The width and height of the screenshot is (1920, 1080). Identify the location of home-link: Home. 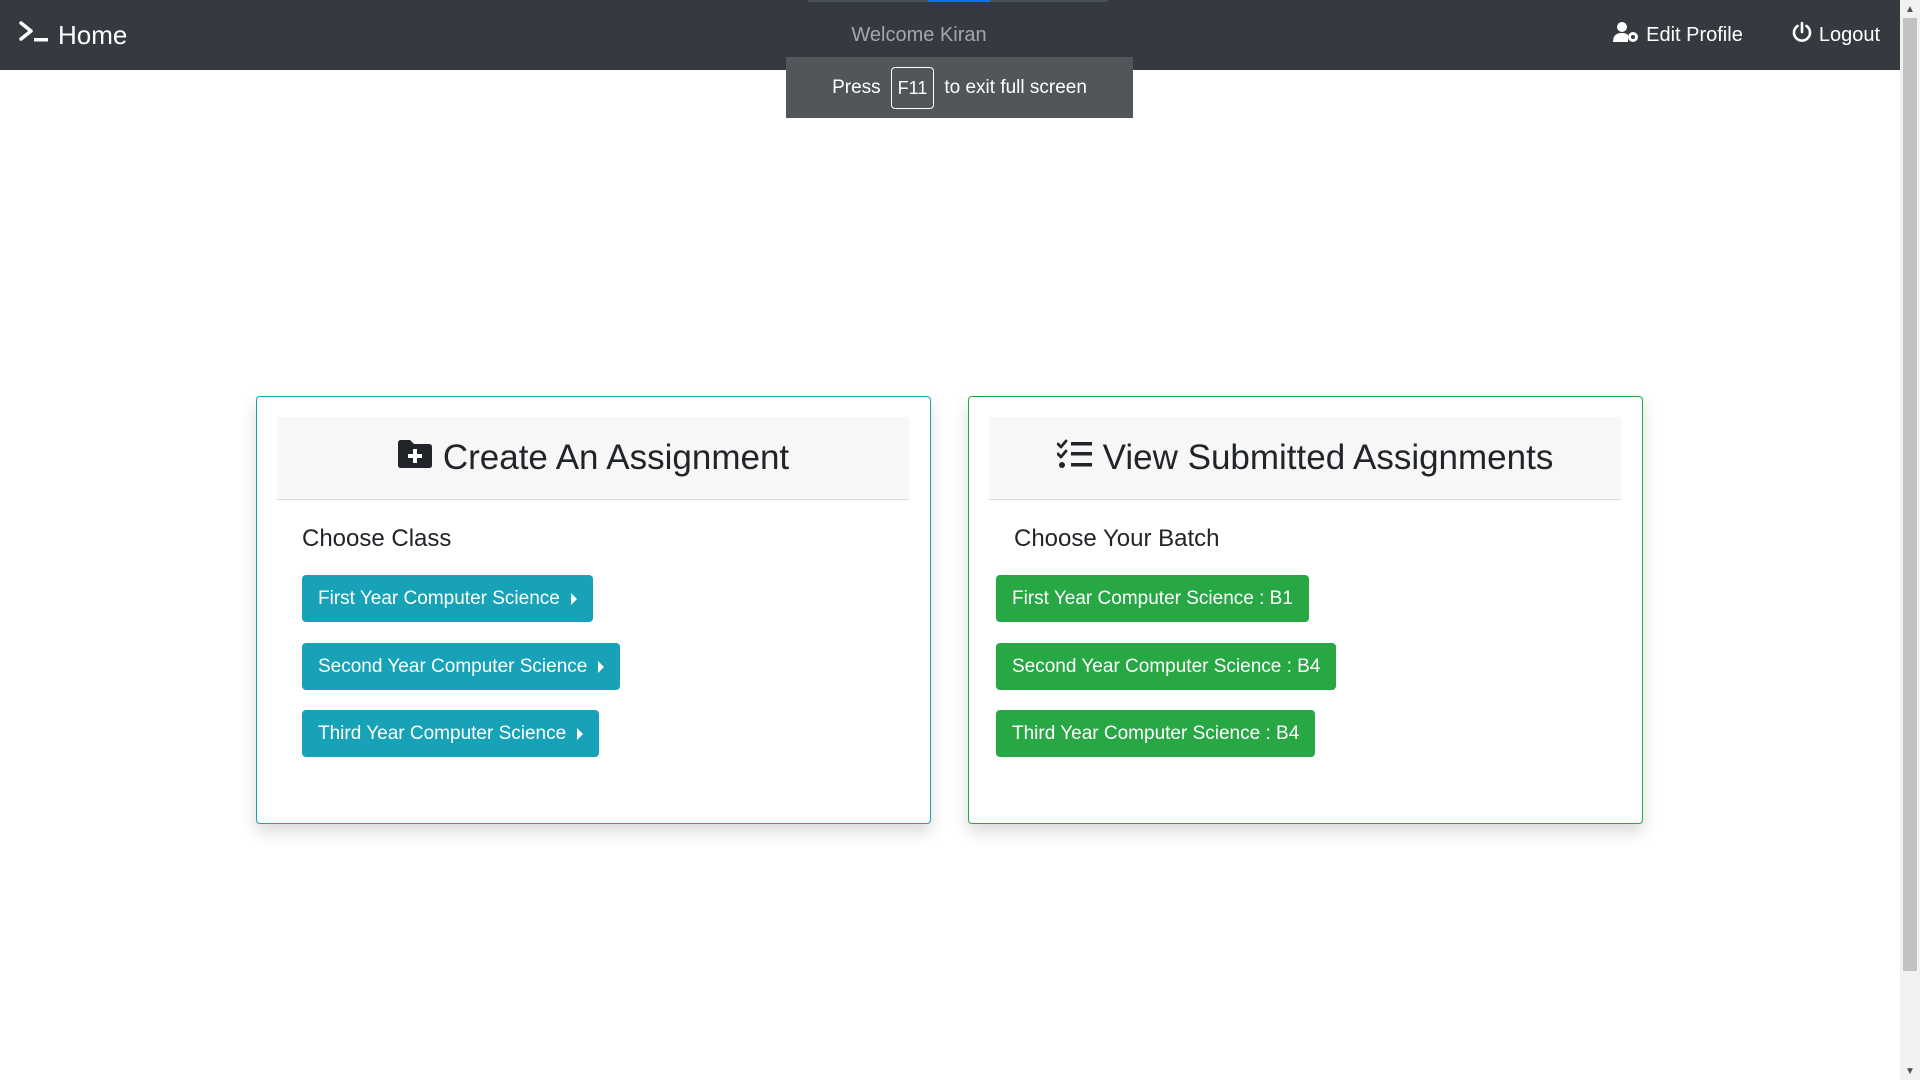
(72, 35).